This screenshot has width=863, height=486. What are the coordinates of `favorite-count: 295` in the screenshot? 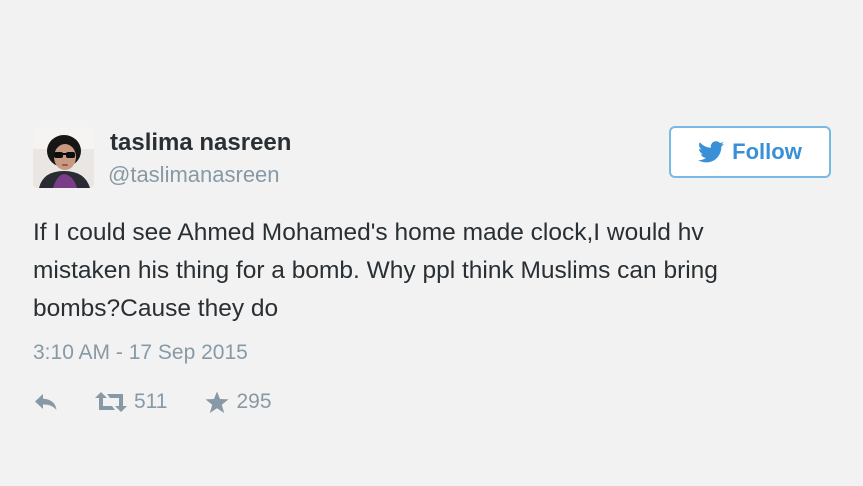 It's located at (254, 401).